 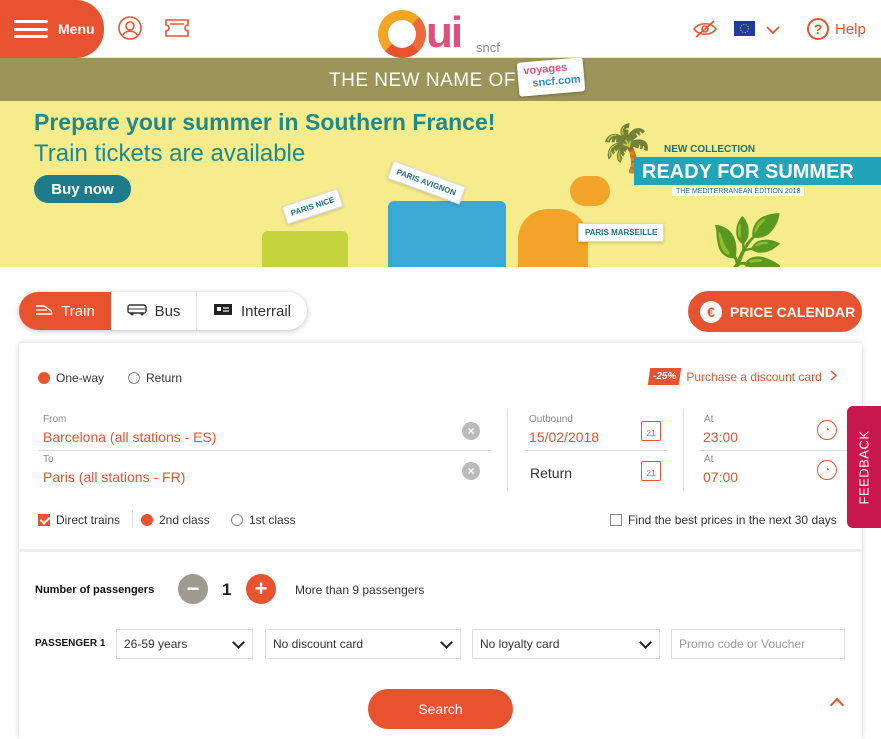 What do you see at coordinates (621, 232) in the screenshot?
I see `ticket-tag: PARIS MARSEILLE` at bounding box center [621, 232].